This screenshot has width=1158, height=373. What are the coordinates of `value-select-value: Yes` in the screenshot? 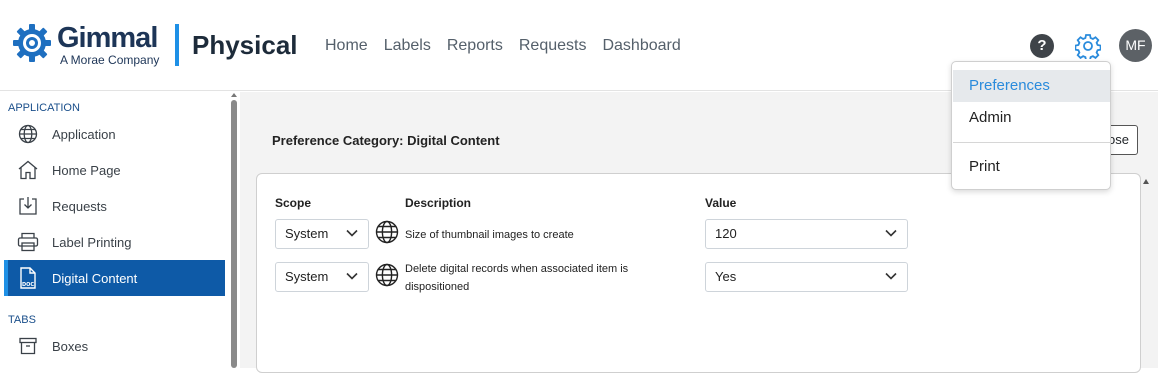 It's located at (726, 276).